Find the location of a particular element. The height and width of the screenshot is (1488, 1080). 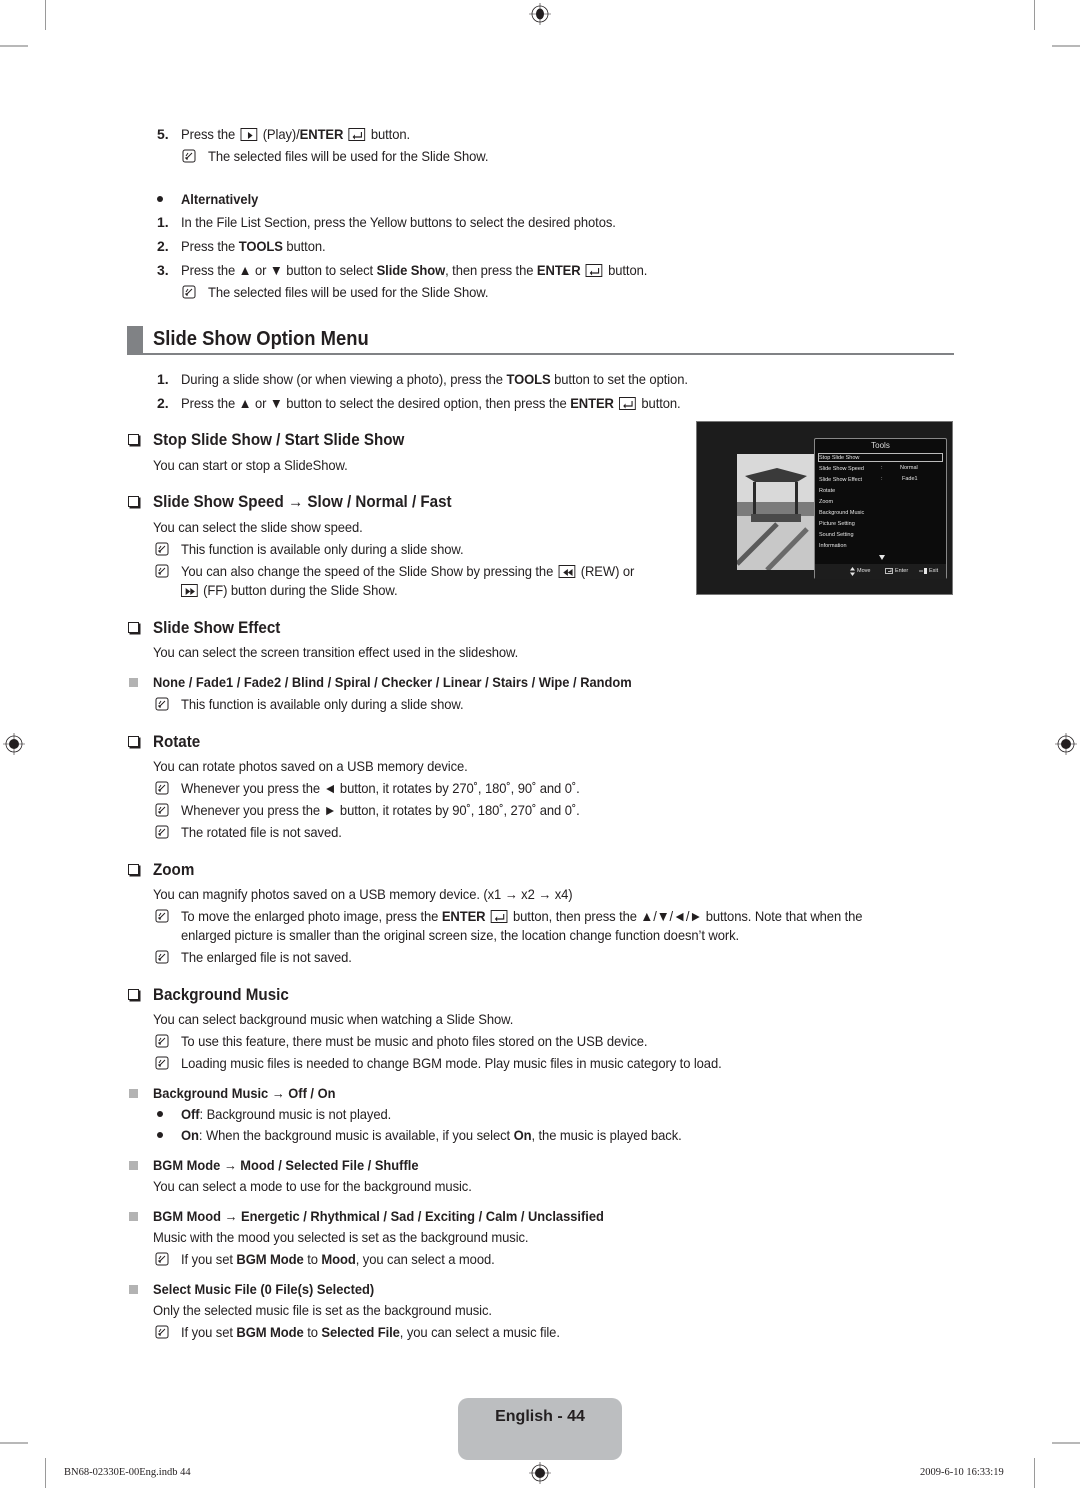

step-number: 1. is located at coordinates (163, 222).